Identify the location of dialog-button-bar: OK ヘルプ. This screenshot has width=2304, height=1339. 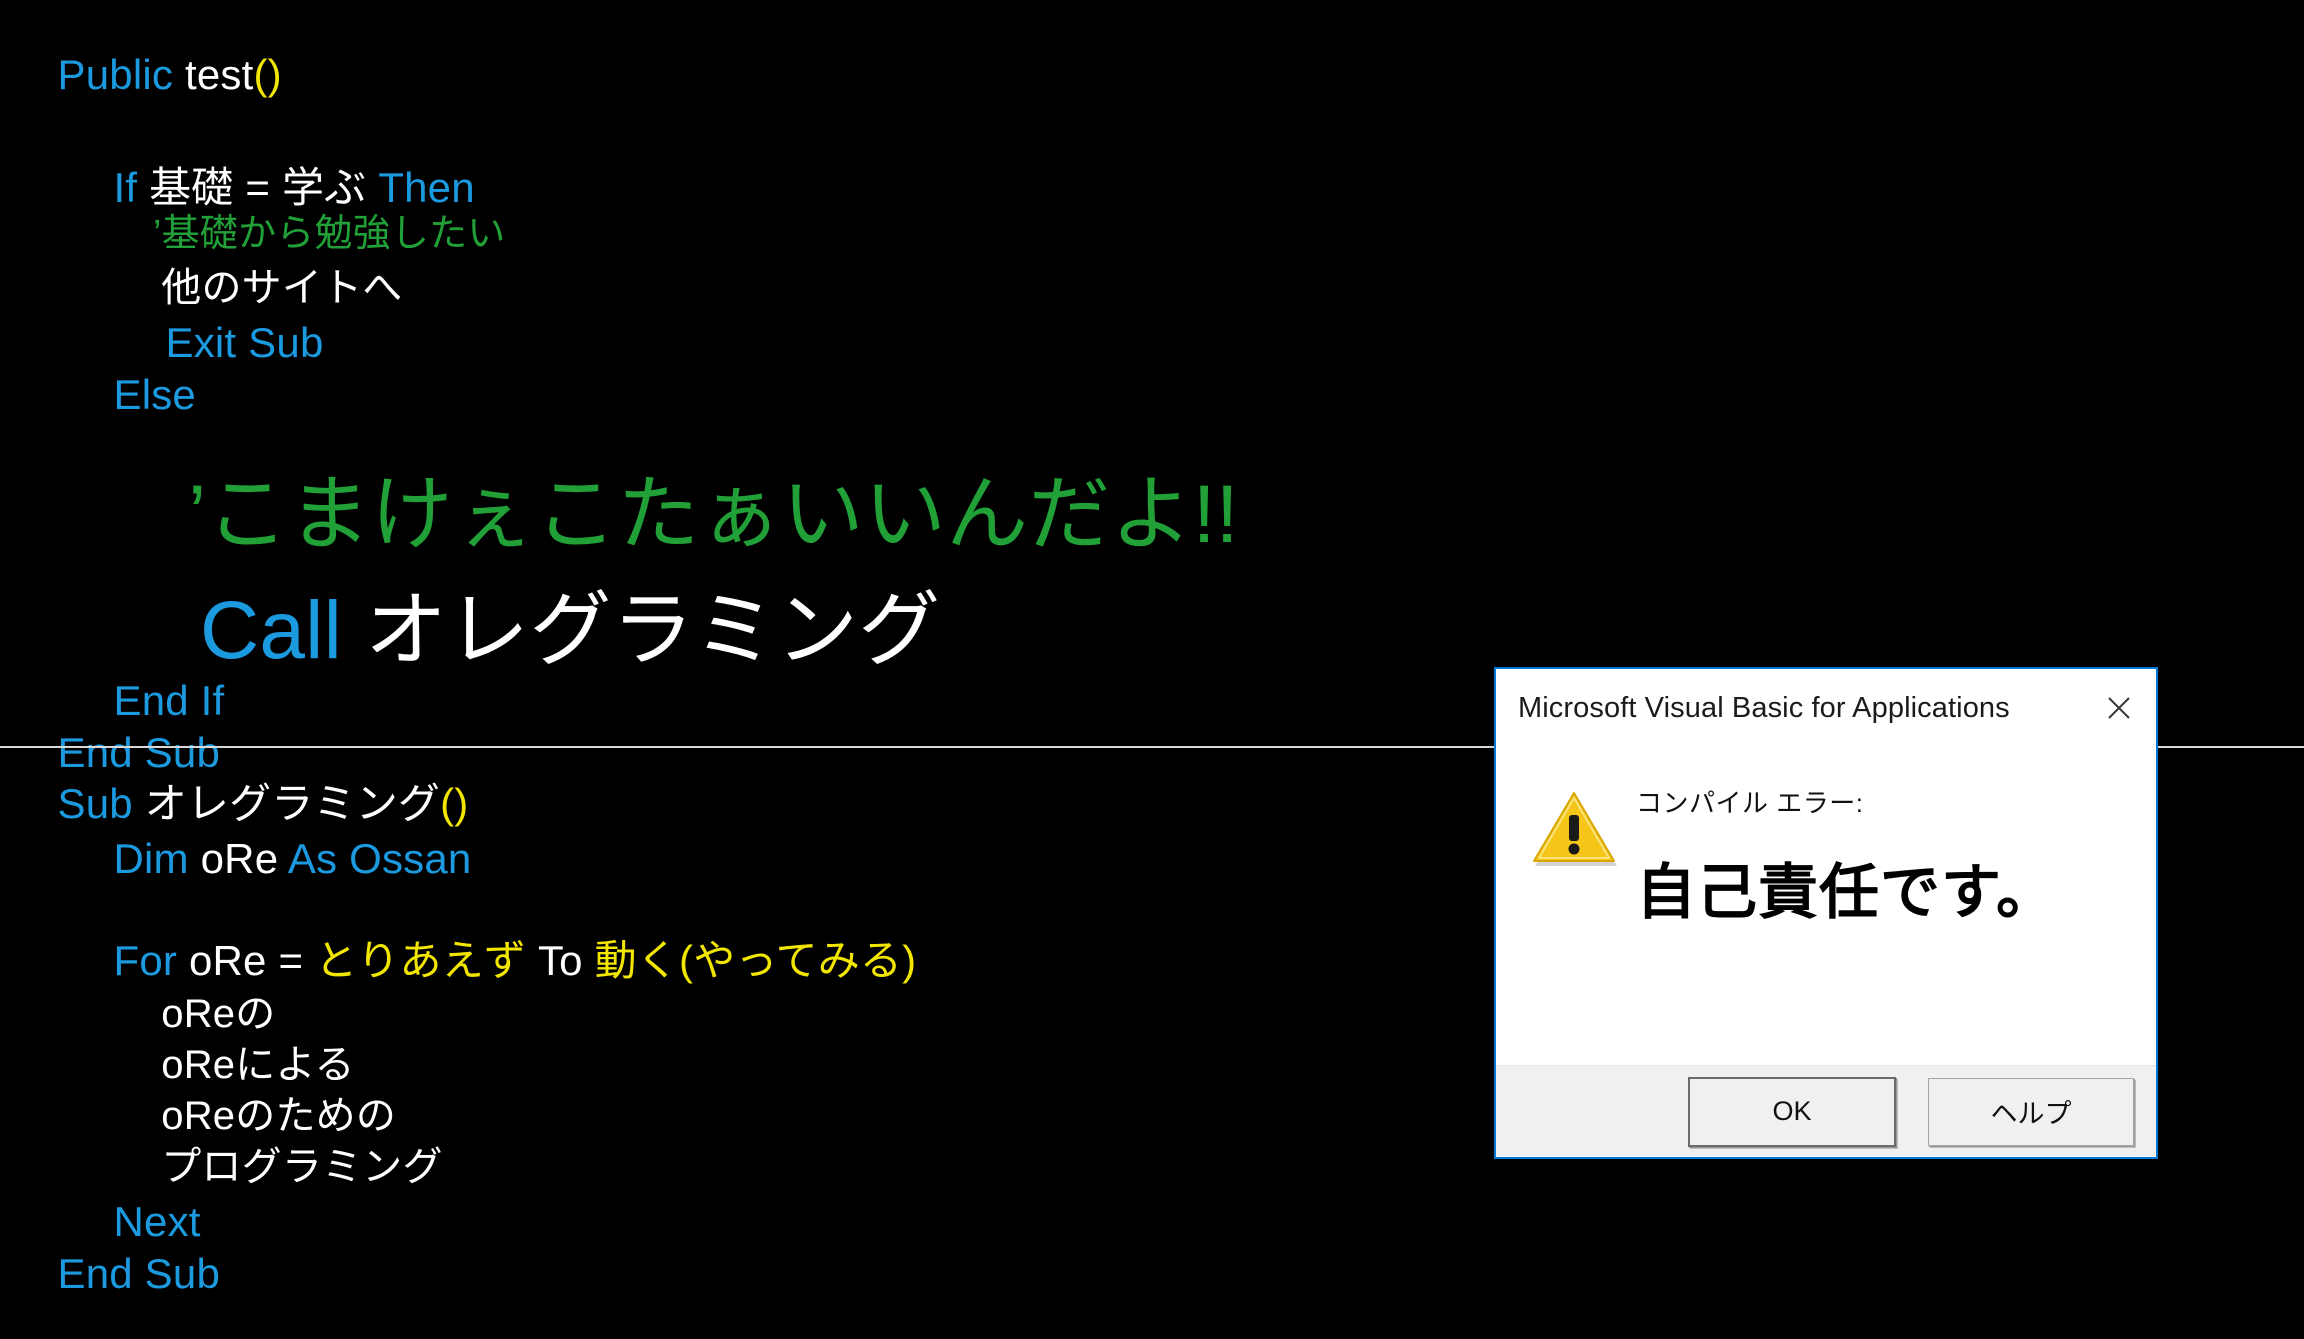
(1826, 1111).